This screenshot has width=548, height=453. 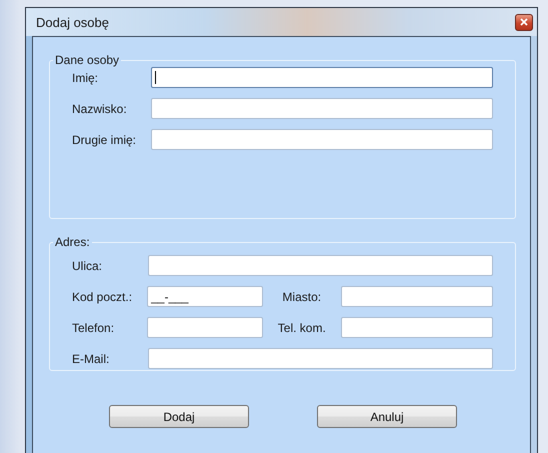 What do you see at coordinates (72, 22) in the screenshot?
I see `window-title: Dodaj osobę` at bounding box center [72, 22].